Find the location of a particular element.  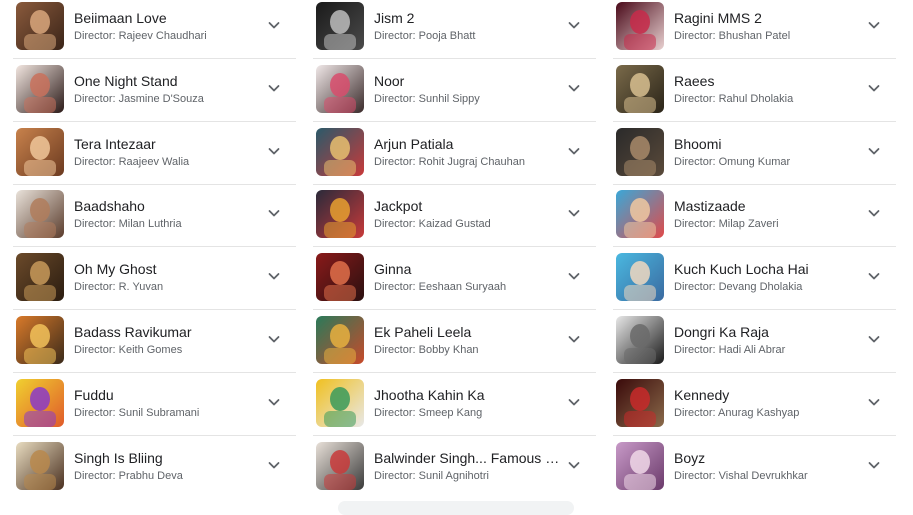

movie-list-item: Jackpot Director: Kaizad Gustad is located at coordinates (454, 219).